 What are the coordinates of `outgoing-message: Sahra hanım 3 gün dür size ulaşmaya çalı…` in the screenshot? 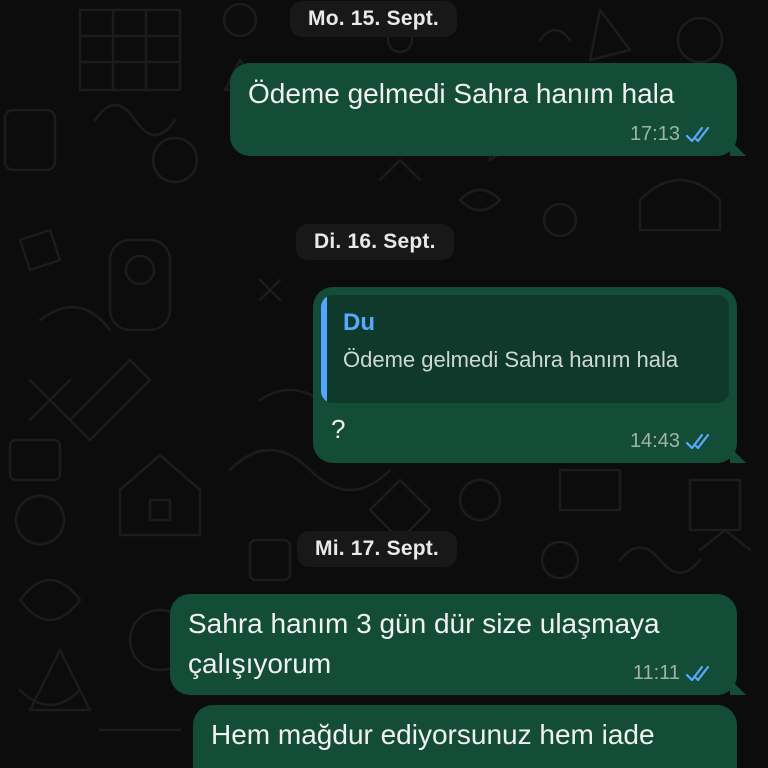 It's located at (458, 644).